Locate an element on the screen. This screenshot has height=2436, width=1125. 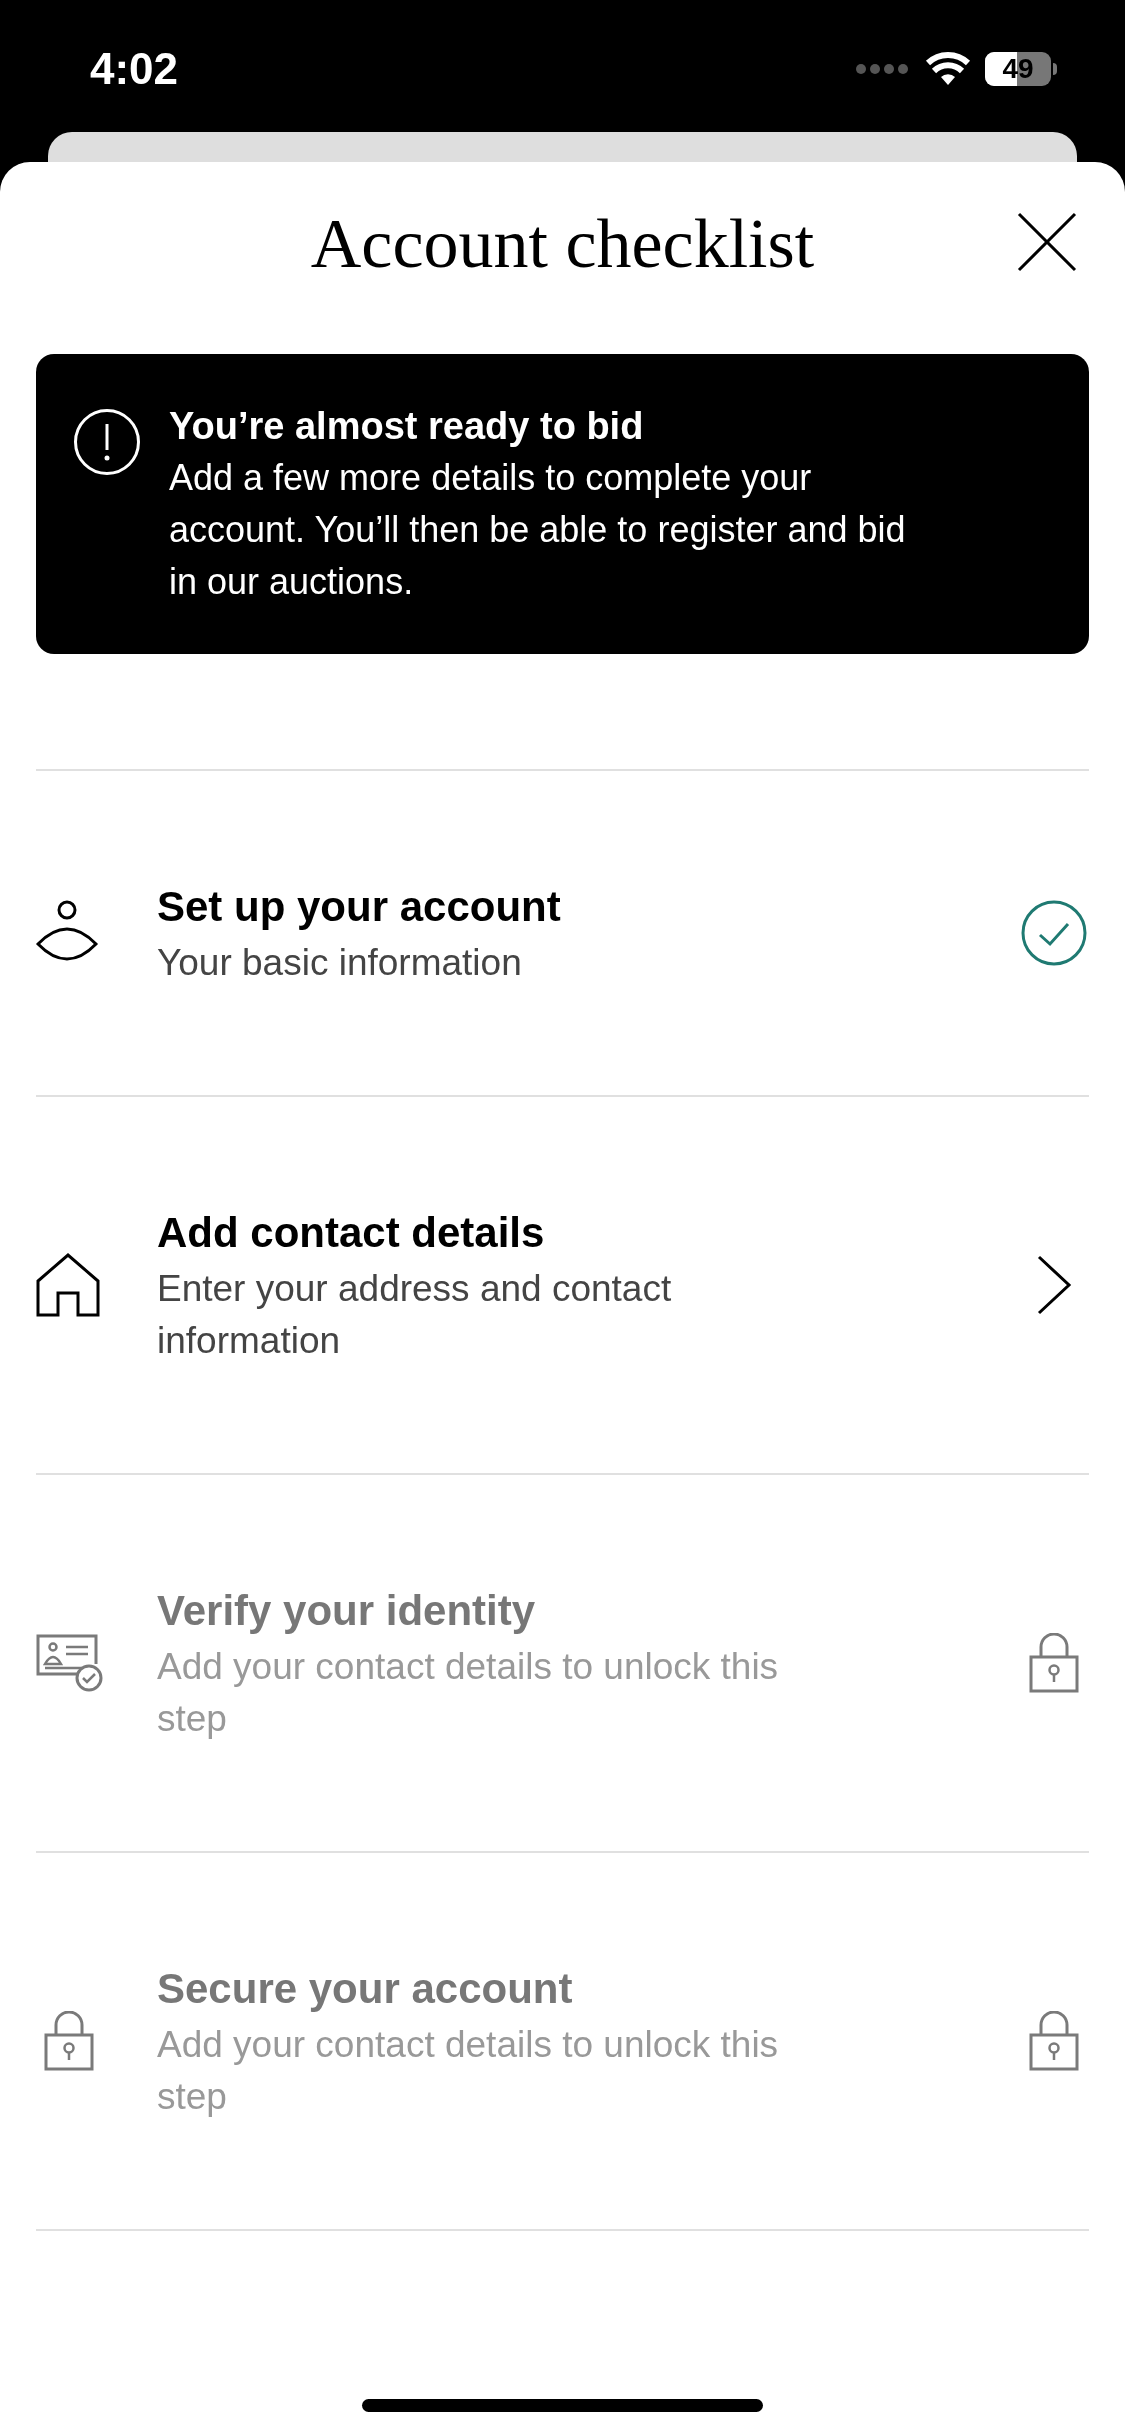
step-description: Your basic information is located at coordinates (340, 963).